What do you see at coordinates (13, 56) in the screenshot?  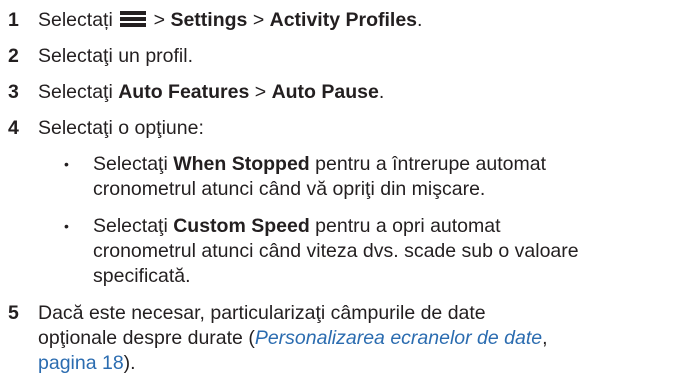 I see `step-number: 2` at bounding box center [13, 56].